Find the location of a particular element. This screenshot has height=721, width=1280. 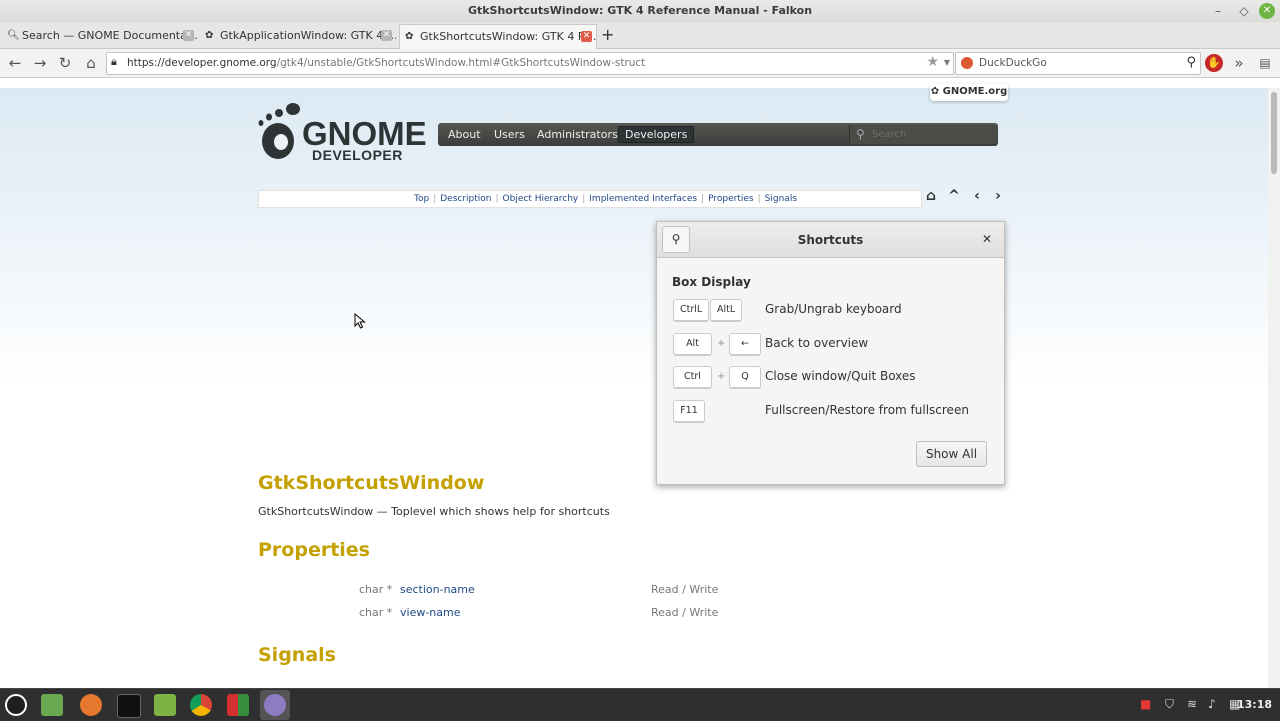

property-access-text: Read / Write is located at coordinates (685, 612).